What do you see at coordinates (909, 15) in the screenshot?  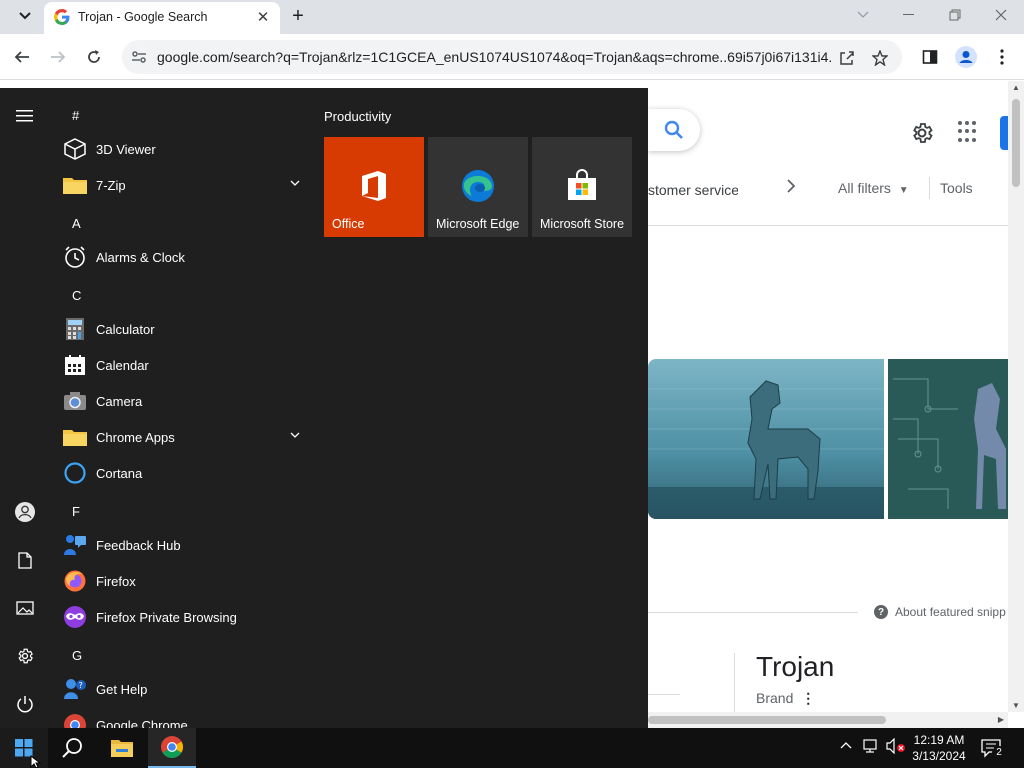 I see `minimize-button` at bounding box center [909, 15].